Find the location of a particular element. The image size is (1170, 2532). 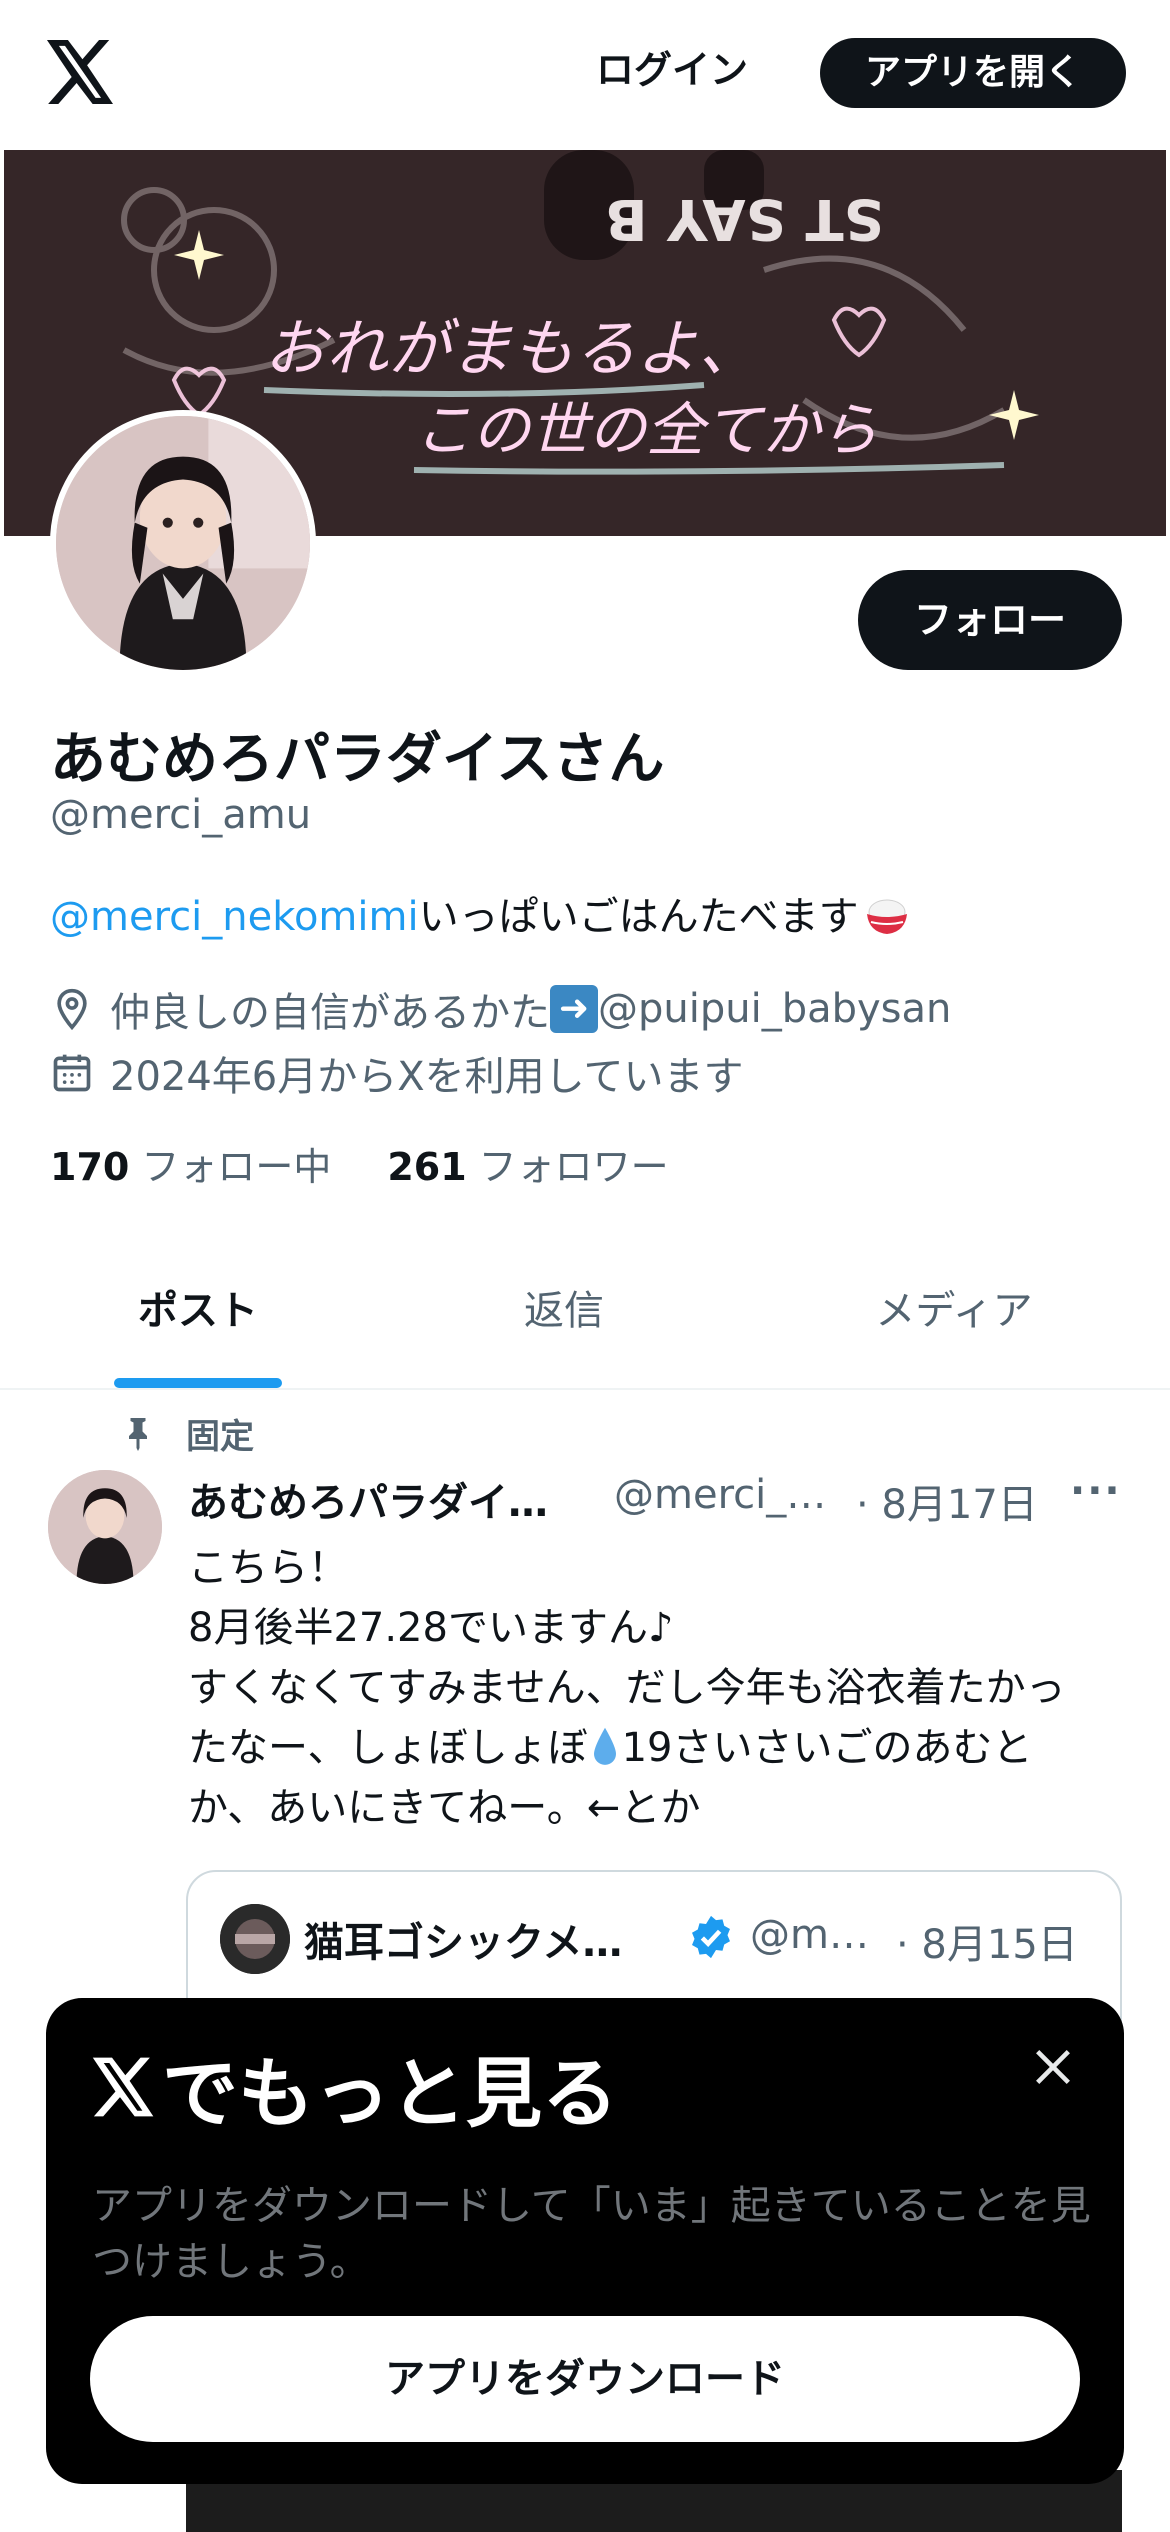

post-line: 8月後半27.28でいますん♪ is located at coordinates (431, 1628).